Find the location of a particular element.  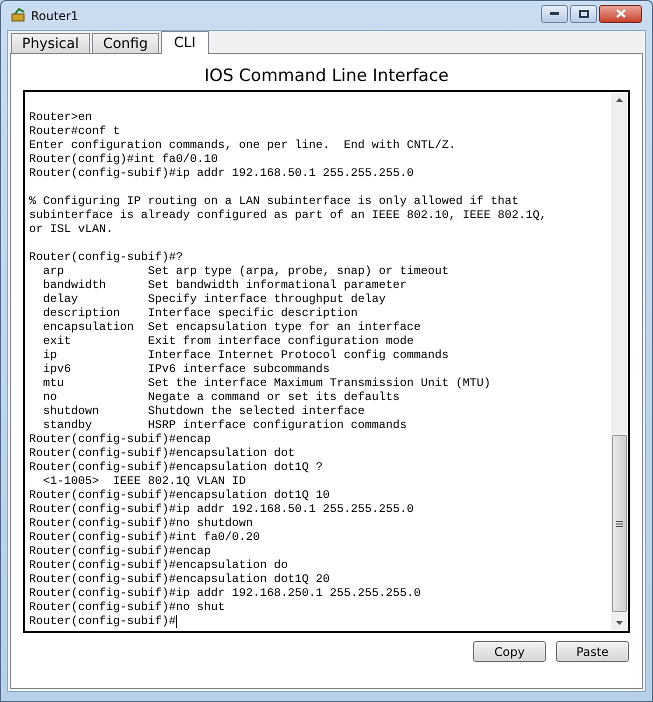

console-line: shutdown Shutdown the selected interface is located at coordinates (203, 411).